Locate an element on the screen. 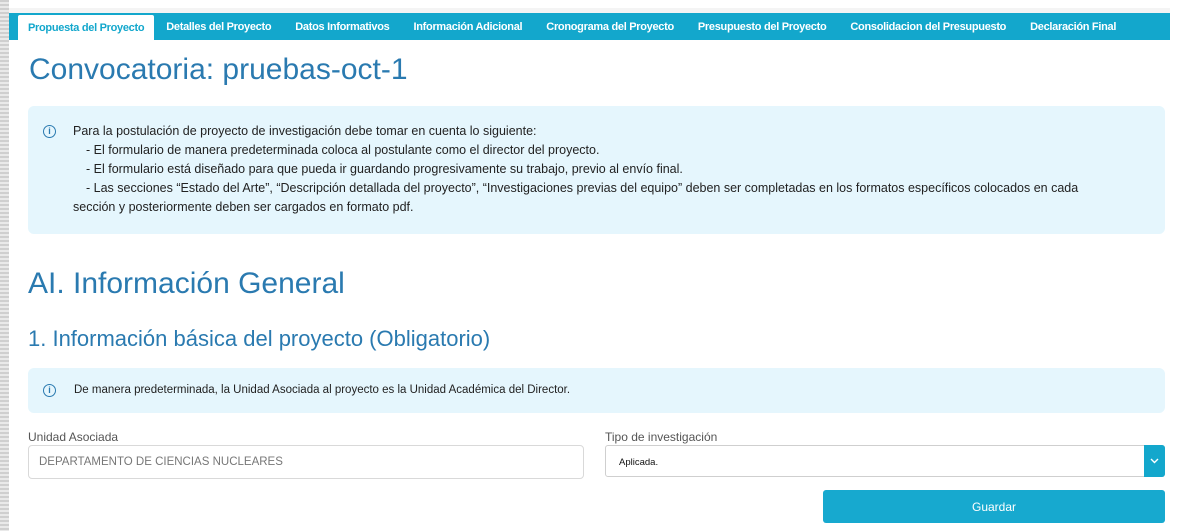  section-title: AI. Información General is located at coordinates (186, 283).